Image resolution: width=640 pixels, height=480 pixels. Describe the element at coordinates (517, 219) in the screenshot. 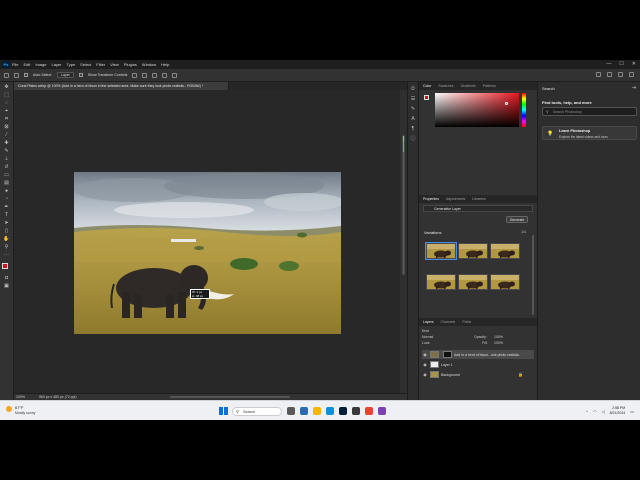

I see `generate-button: Generate` at that location.